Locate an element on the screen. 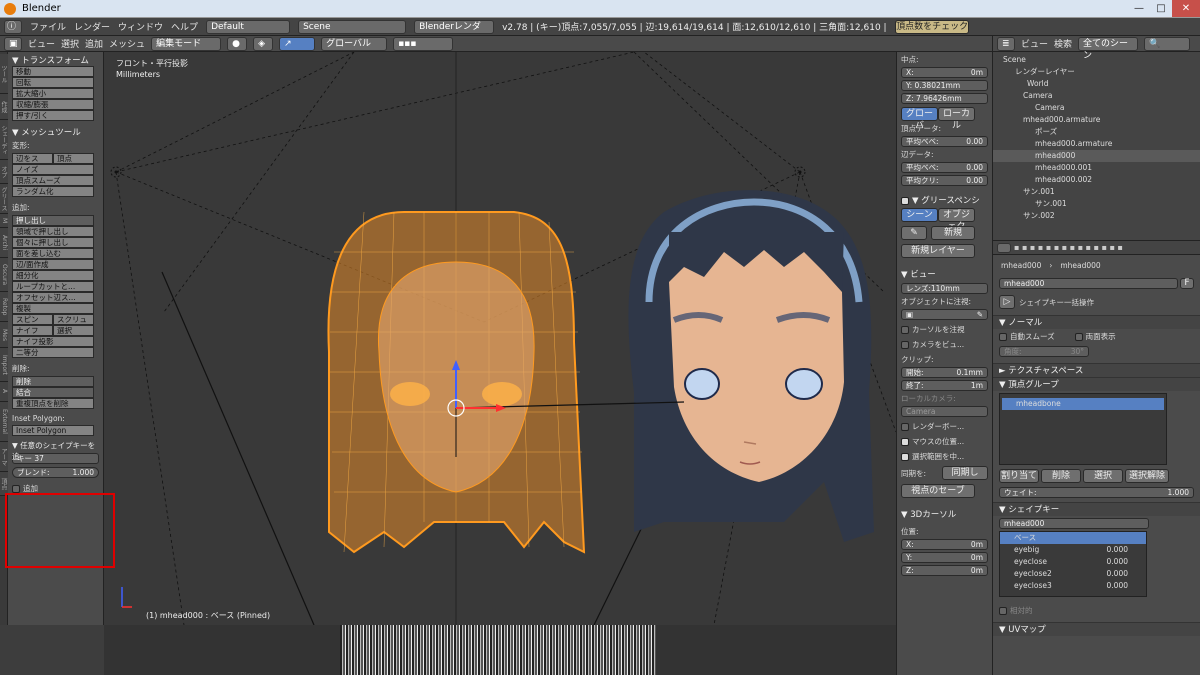 The image size is (1200, 675). local-camera-field: Camera is located at coordinates (944, 411).